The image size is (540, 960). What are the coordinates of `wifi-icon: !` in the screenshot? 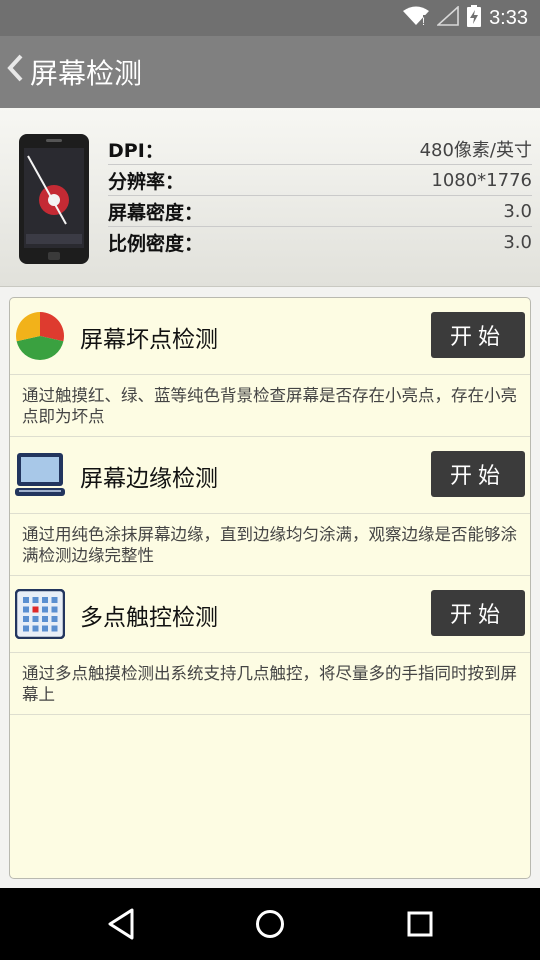 It's located at (416, 18).